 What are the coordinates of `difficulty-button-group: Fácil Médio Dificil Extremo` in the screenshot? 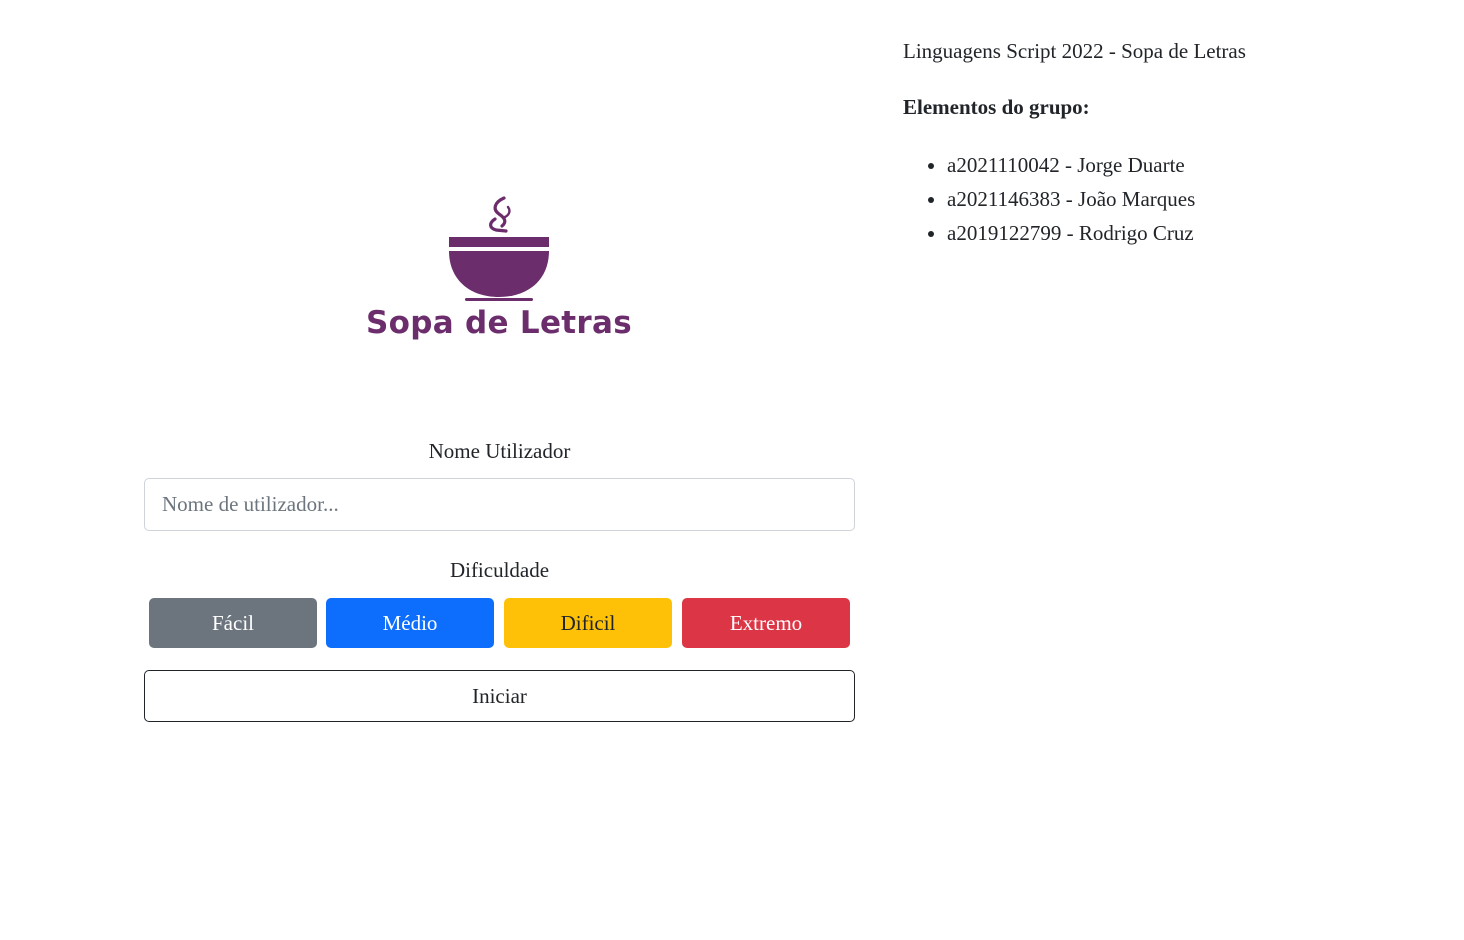 It's located at (499, 623).